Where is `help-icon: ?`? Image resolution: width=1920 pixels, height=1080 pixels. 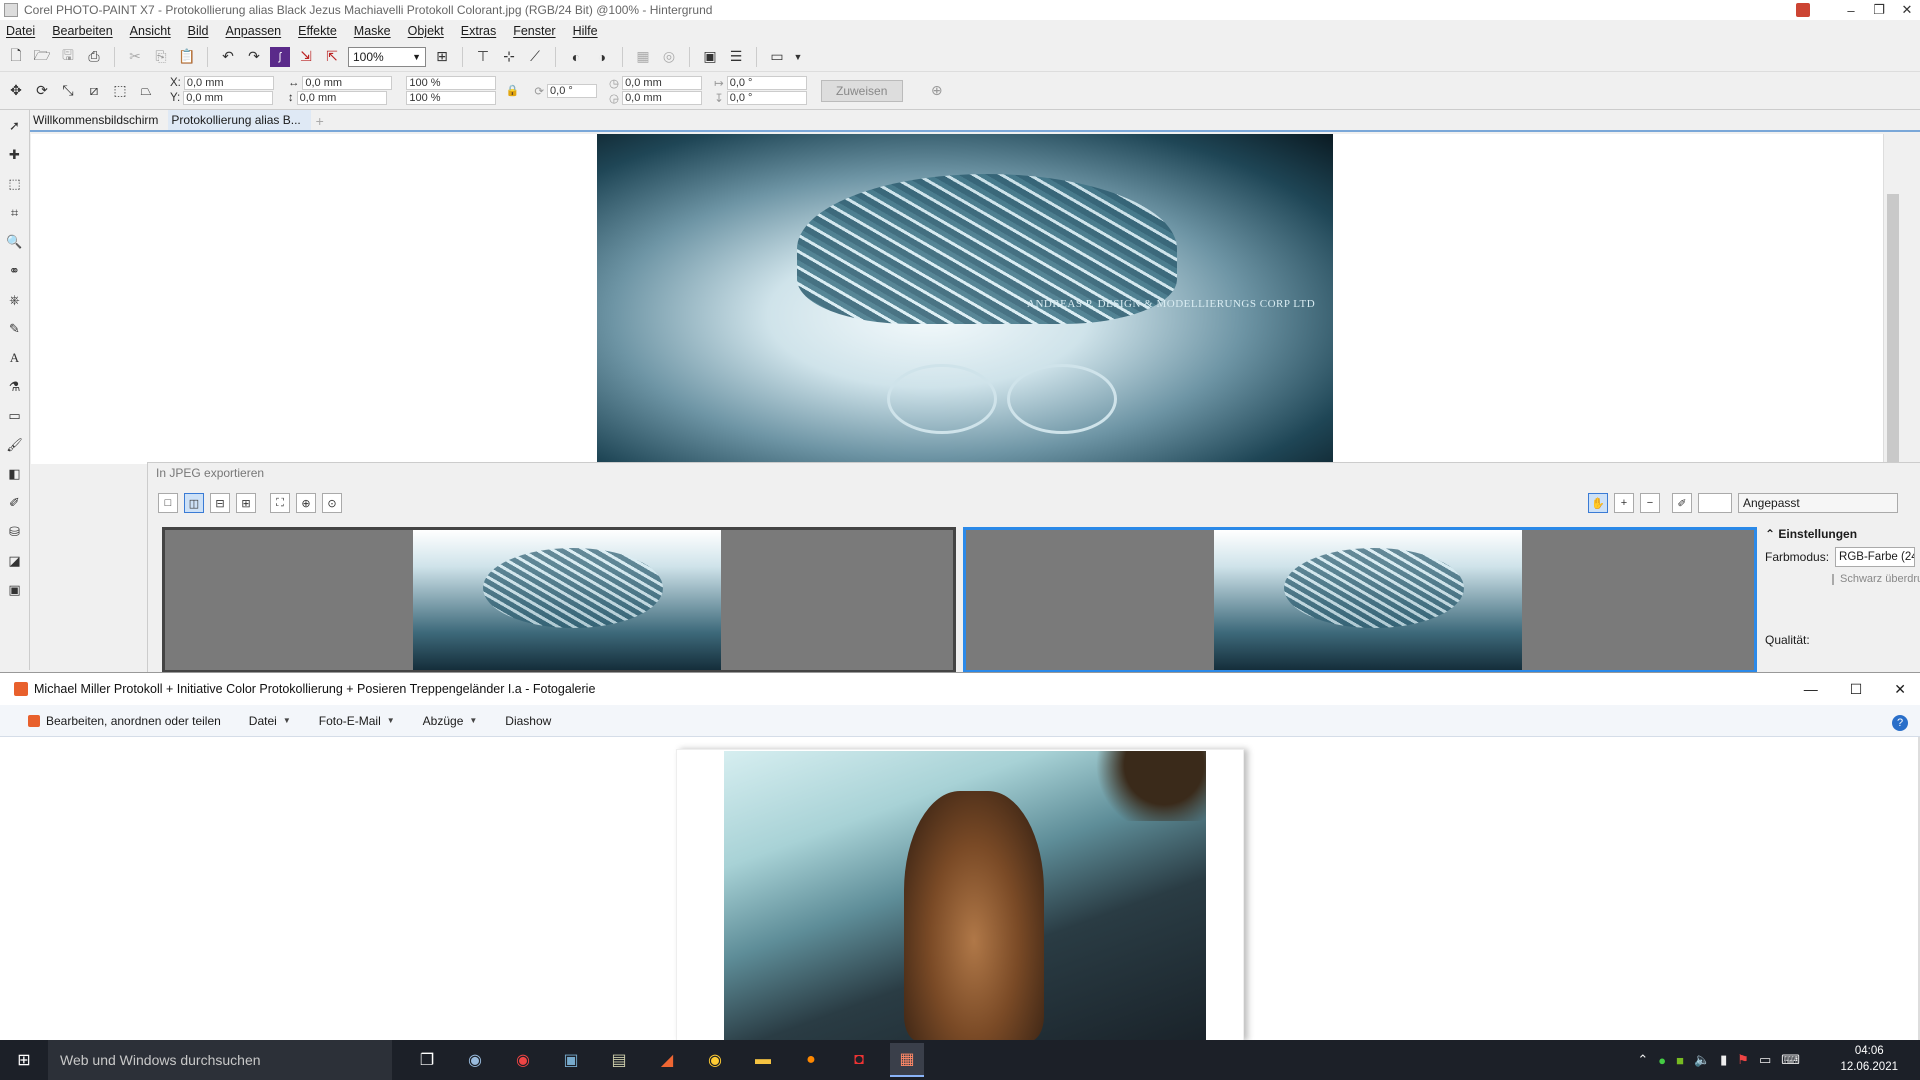 help-icon: ? is located at coordinates (1900, 723).